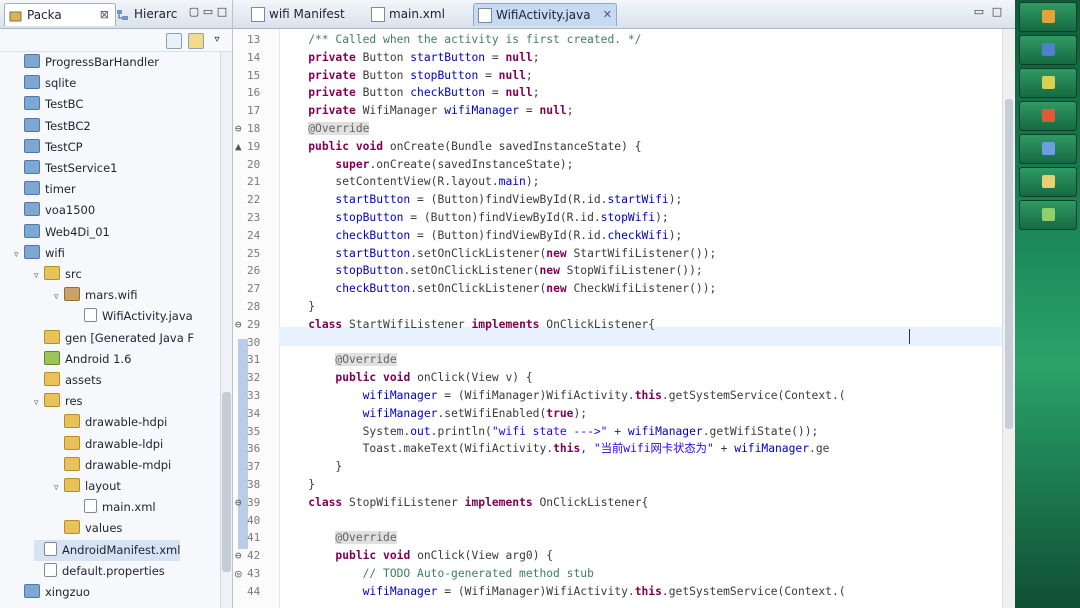  Describe the element at coordinates (58, 401) in the screenshot. I see `tree-item: ▿ res` at that location.